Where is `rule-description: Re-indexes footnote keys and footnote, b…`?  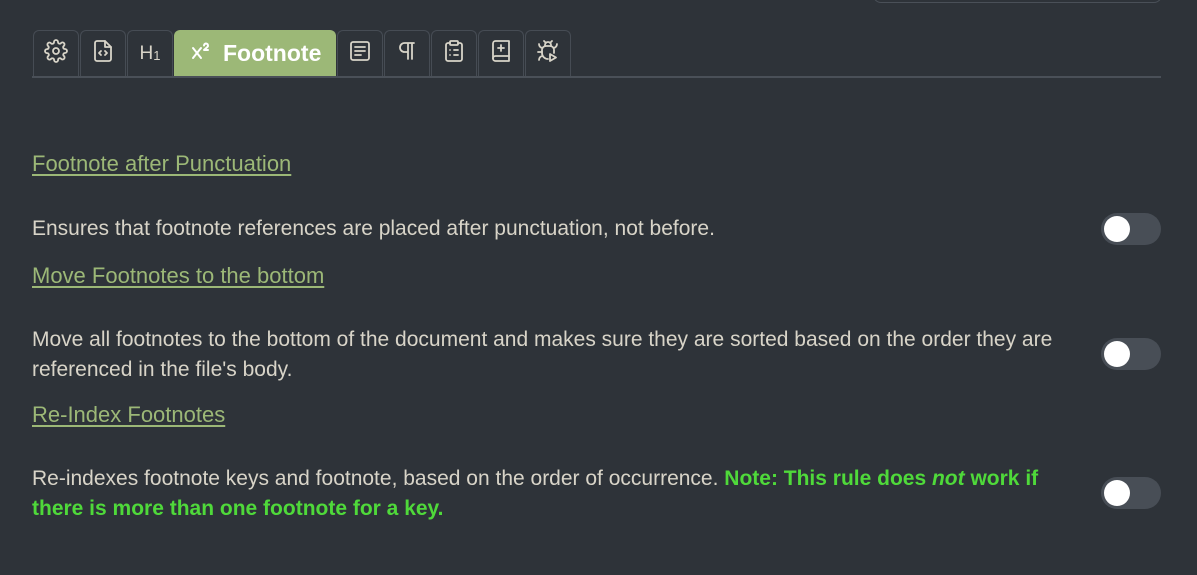 rule-description: Re-indexes footnote keys and footnote, b… is located at coordinates (557, 494).